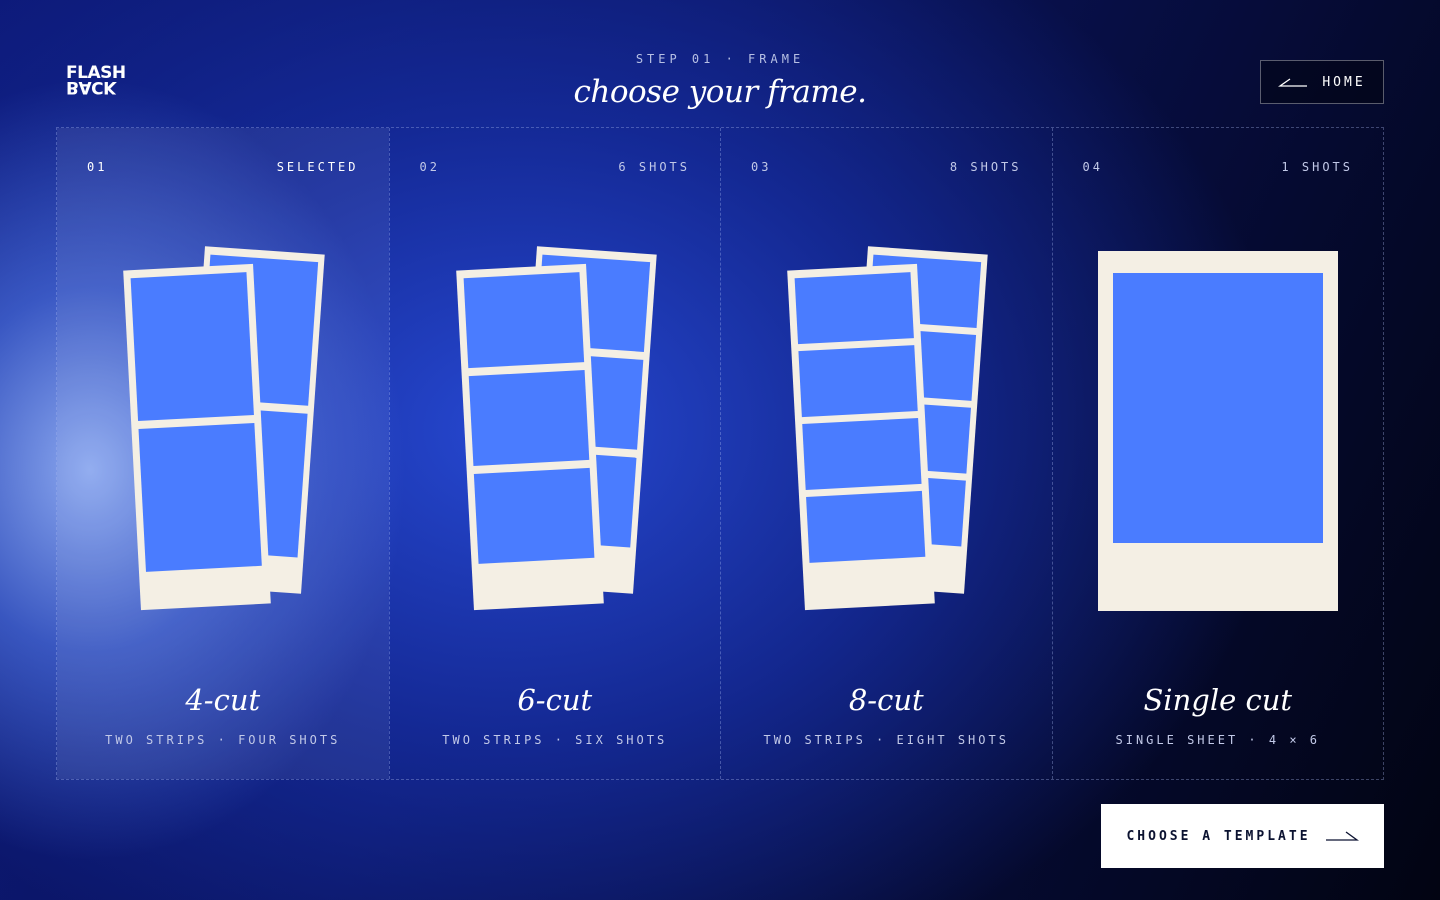  Describe the element at coordinates (886, 700) in the screenshot. I see `card-title: 8-cut` at that location.